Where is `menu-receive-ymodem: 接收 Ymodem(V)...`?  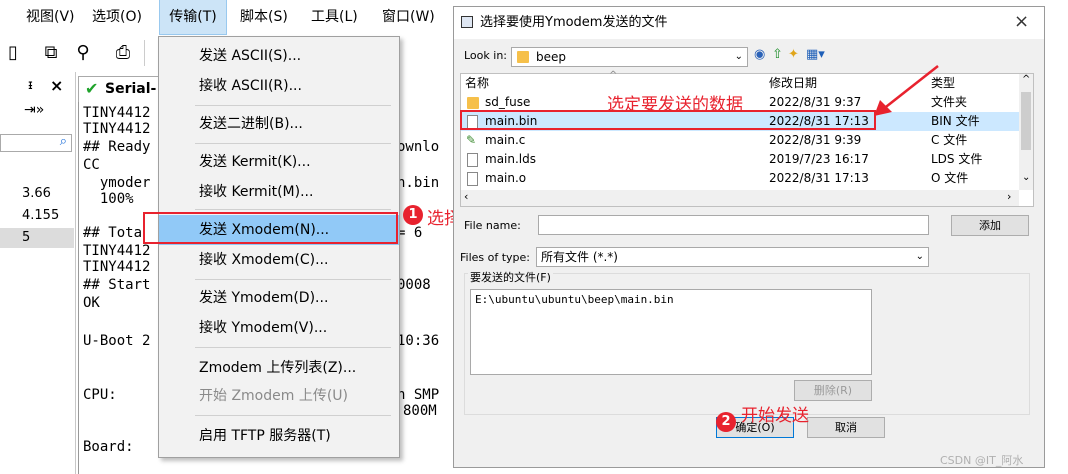
menu-receive-ymodem: 接收 Ymodem(V)... is located at coordinates (279, 328).